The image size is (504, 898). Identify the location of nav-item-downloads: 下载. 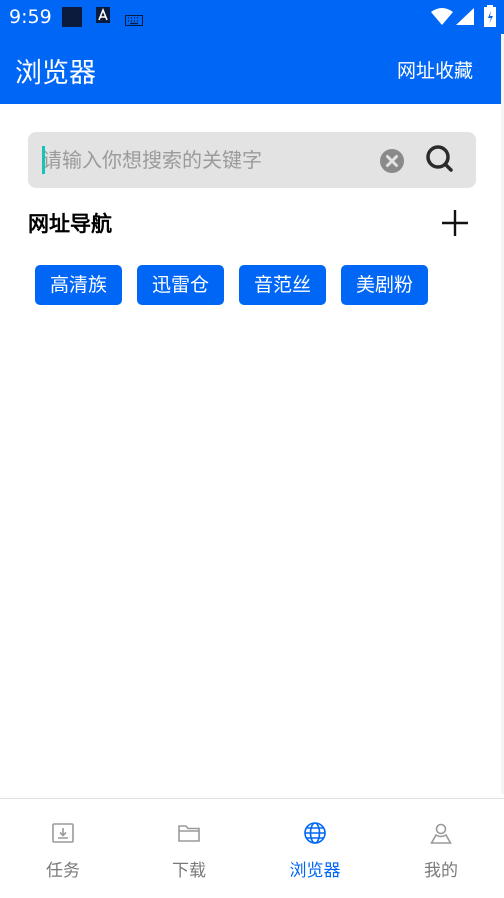
(189, 848).